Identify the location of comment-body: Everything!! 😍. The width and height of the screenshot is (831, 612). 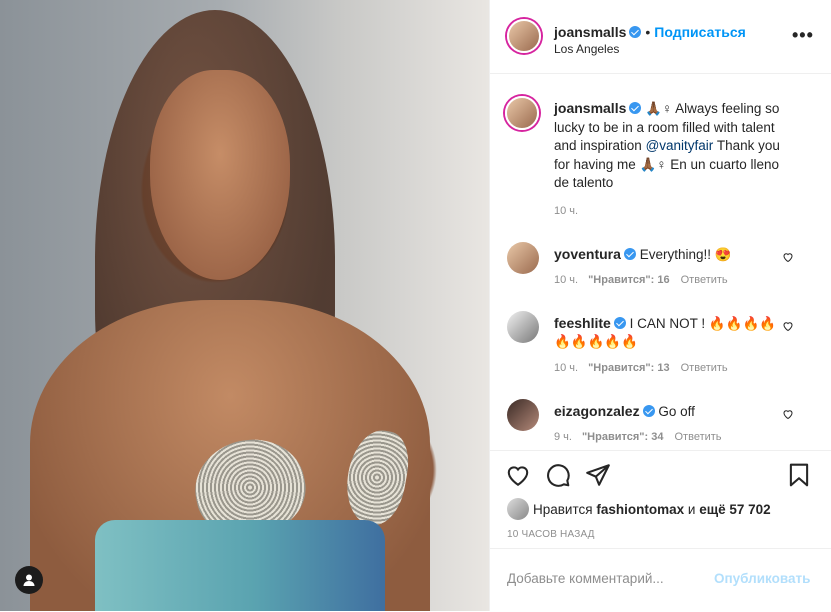
(685, 254).